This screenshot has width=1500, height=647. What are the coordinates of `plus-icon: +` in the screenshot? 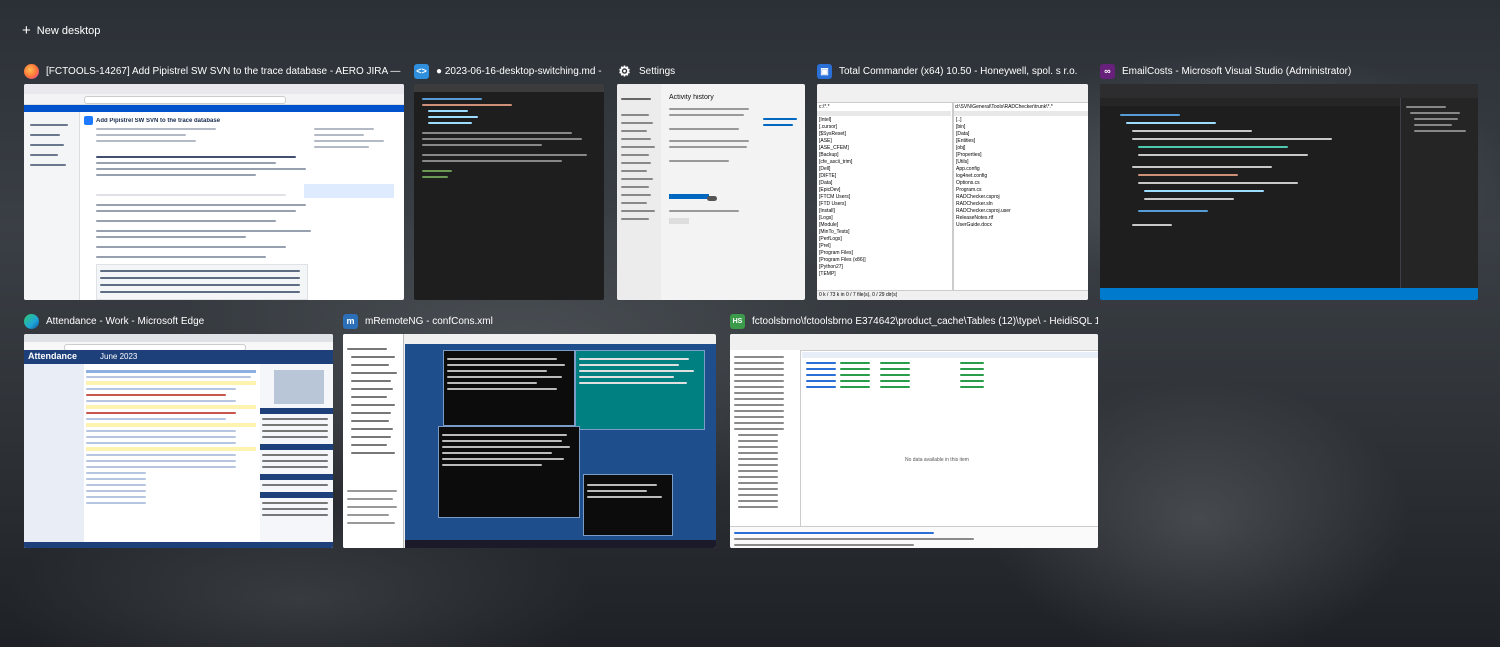 It's located at (26, 30).